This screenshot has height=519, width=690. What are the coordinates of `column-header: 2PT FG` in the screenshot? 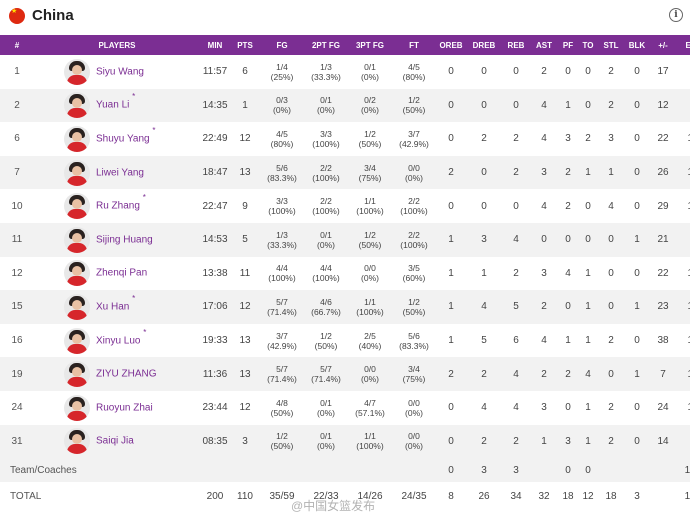 It's located at (326, 45).